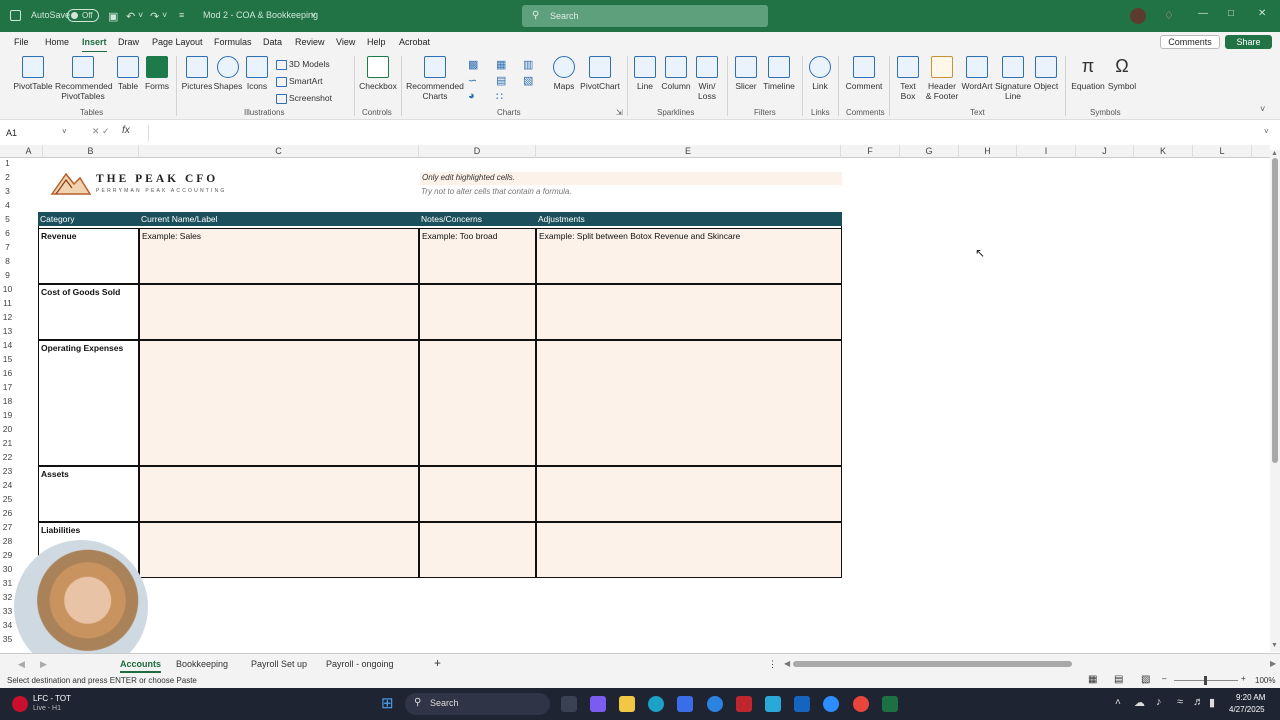 The width and height of the screenshot is (1280, 720). Describe the element at coordinates (7, 529) in the screenshot. I see `row-header-27: 27` at that location.